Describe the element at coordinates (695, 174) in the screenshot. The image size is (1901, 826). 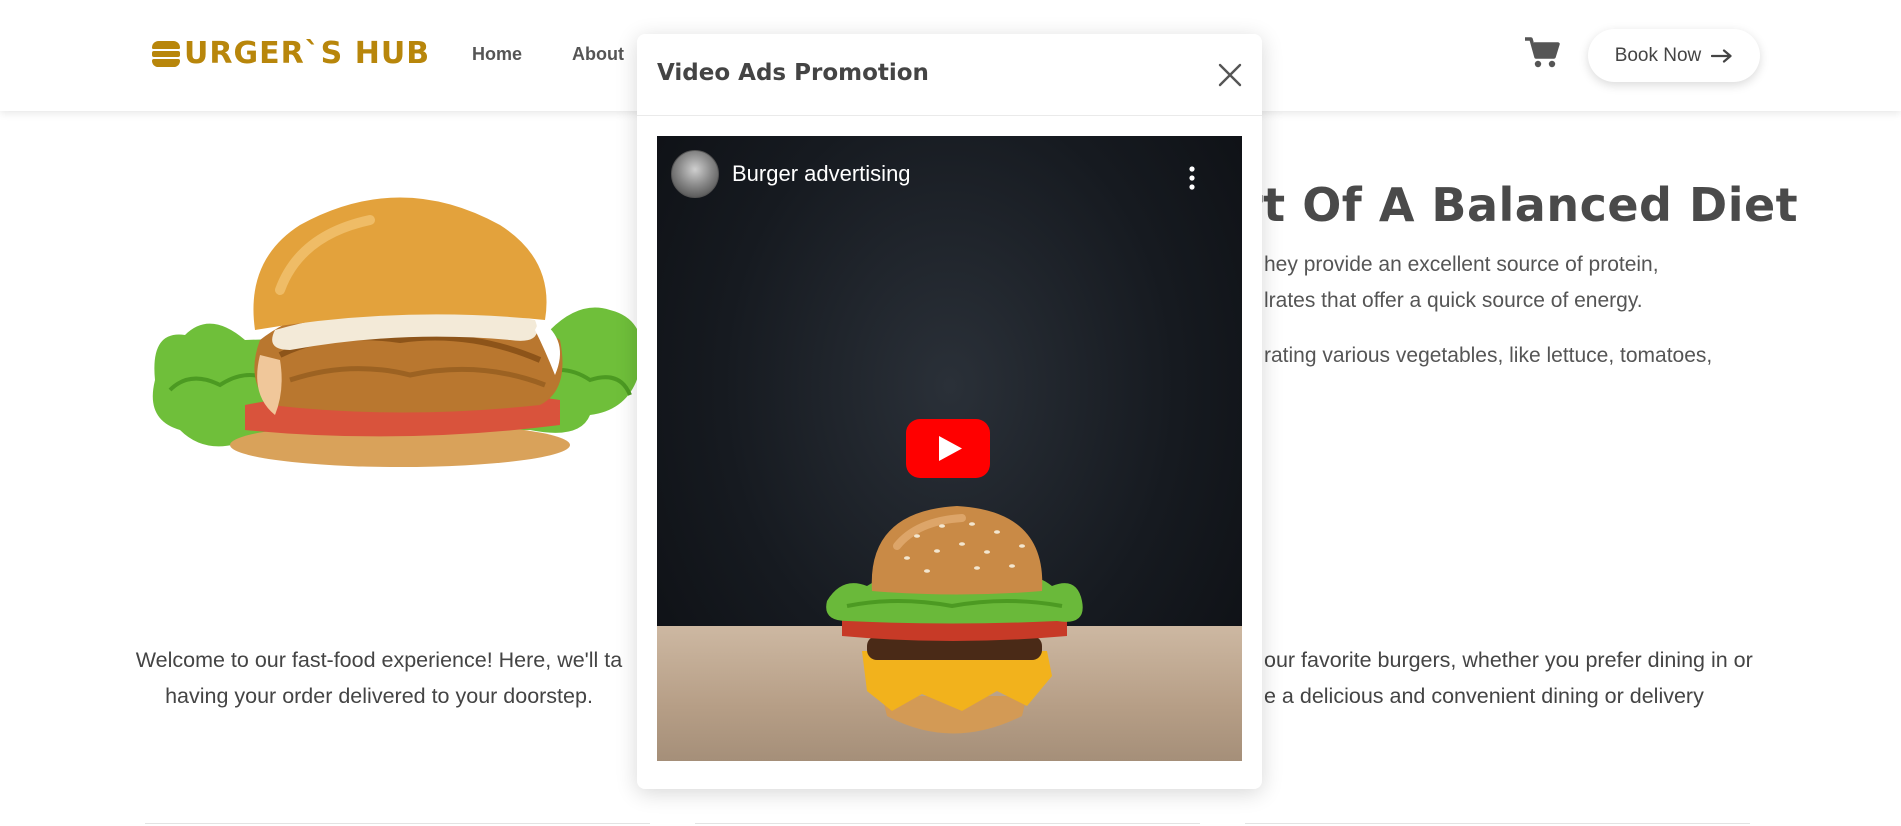
I see `channel-avatar` at that location.